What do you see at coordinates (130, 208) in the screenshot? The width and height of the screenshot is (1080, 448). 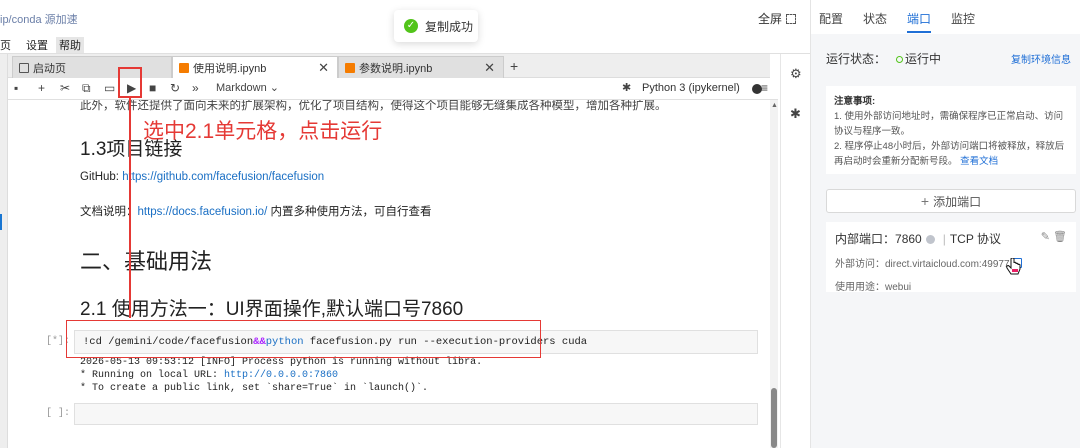 I see `annotation-arrow` at bounding box center [130, 208].